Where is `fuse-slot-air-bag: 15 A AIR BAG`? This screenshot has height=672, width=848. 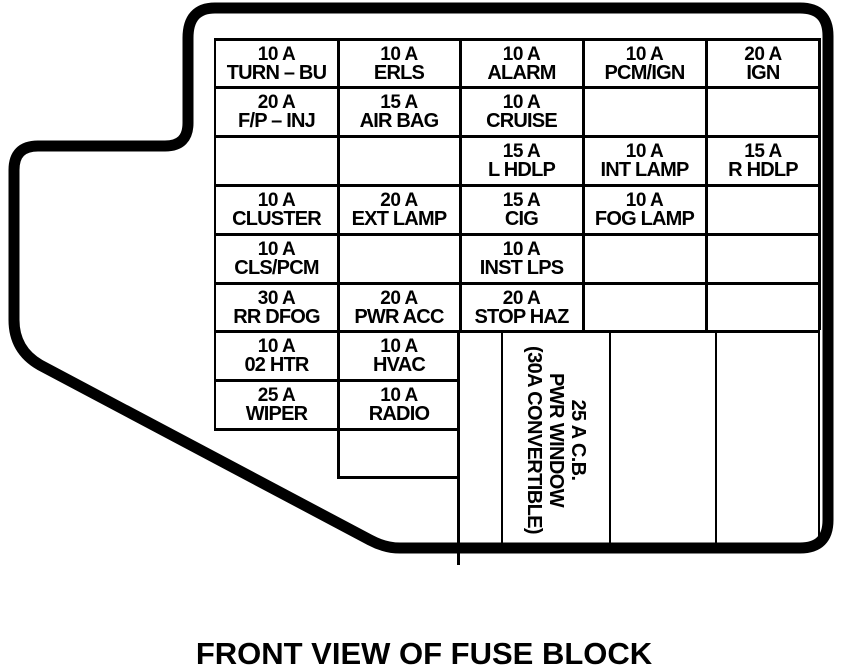 fuse-slot-air-bag: 15 A AIR BAG is located at coordinates (399, 112).